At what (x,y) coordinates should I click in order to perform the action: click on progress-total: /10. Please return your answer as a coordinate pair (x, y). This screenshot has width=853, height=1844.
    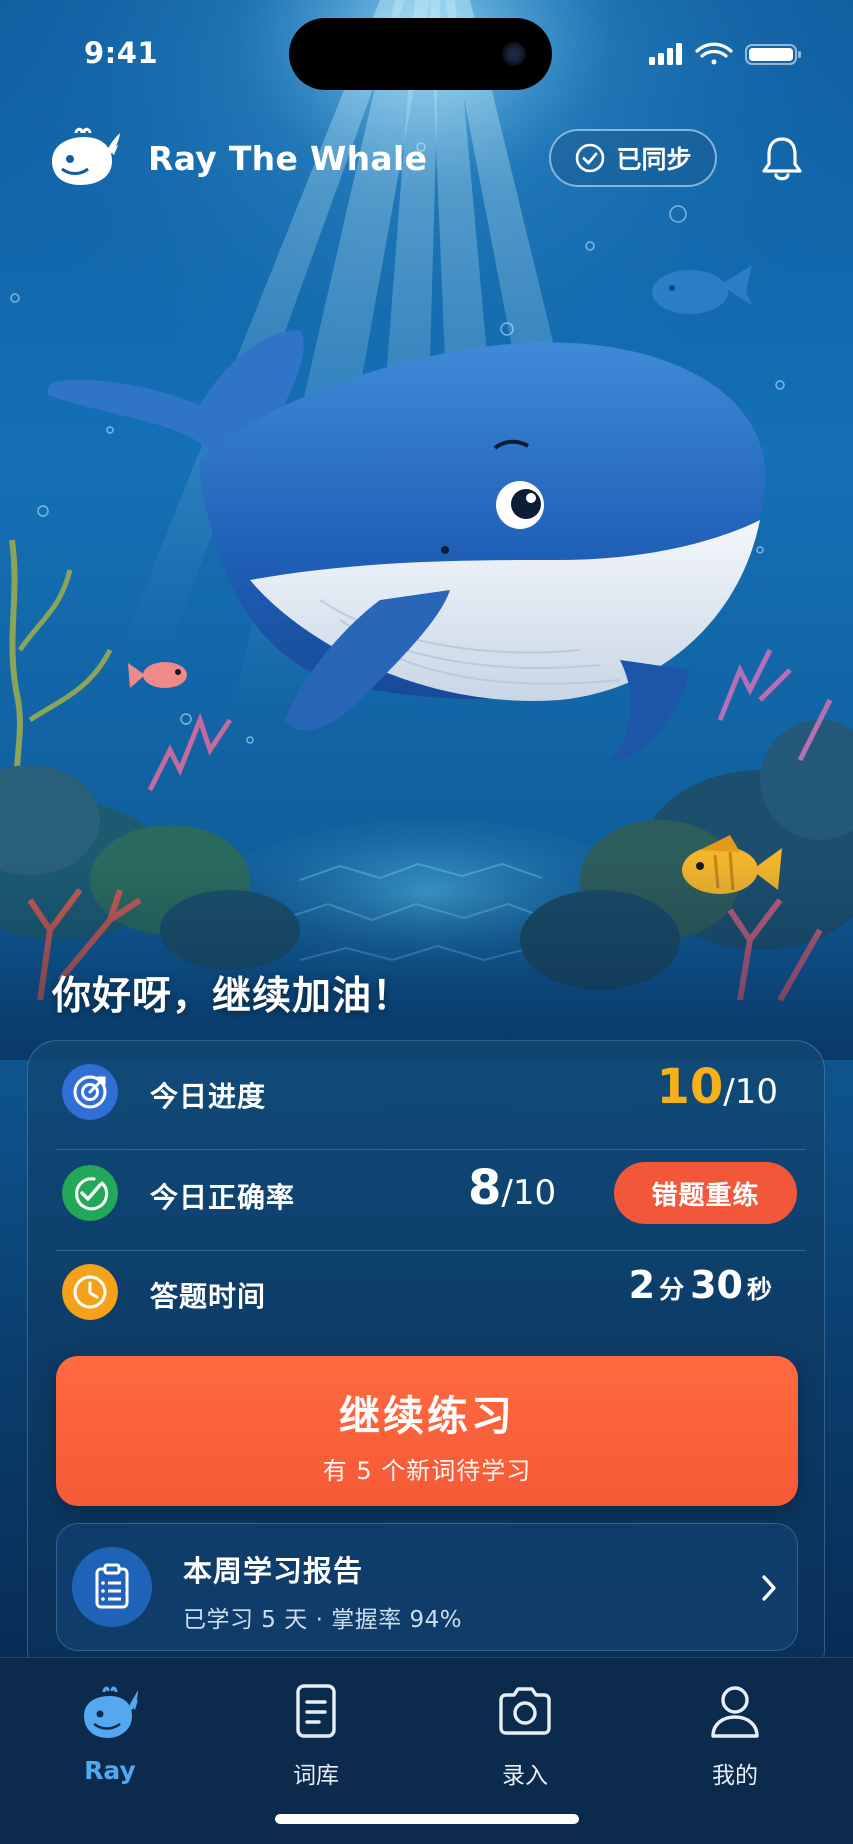
    Looking at the image, I should click on (750, 1092).